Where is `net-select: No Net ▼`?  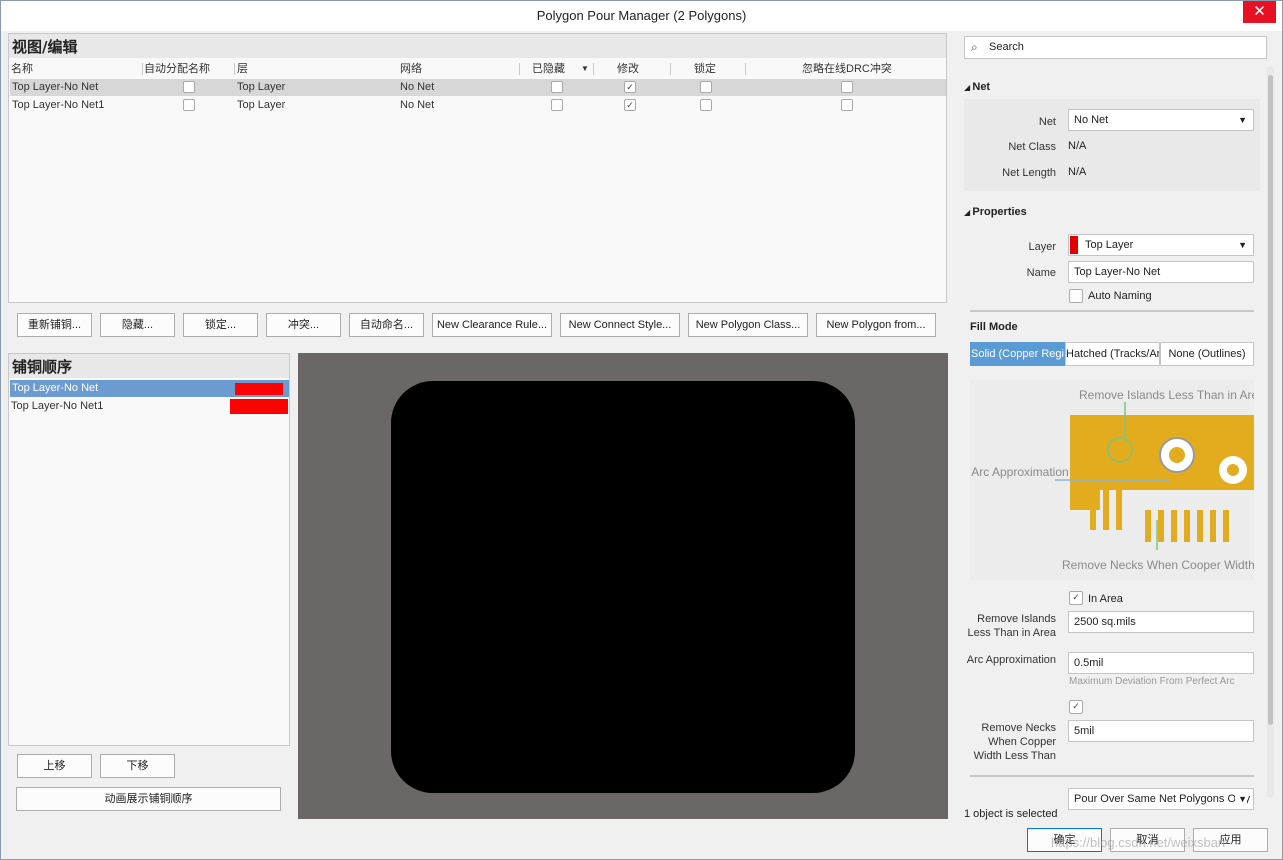
net-select: No Net ▼ is located at coordinates (1161, 120).